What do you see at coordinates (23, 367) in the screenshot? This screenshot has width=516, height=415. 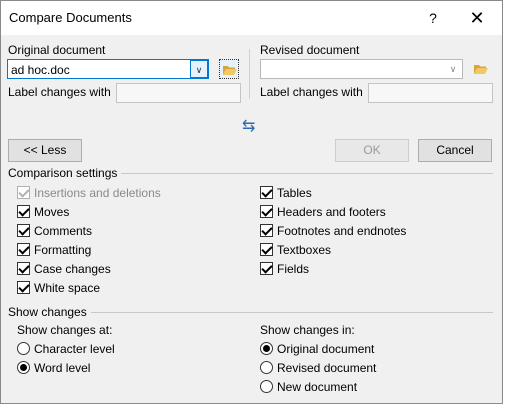 I see `word-level-radio` at bounding box center [23, 367].